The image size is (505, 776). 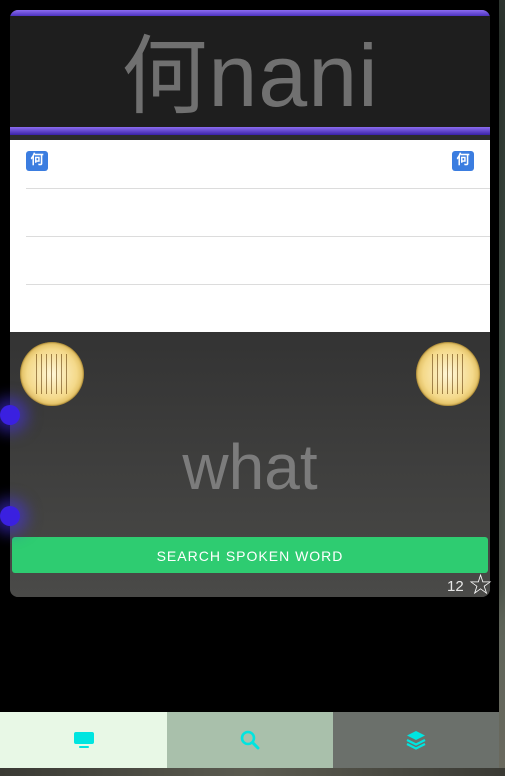 I want to click on card-divider-accent, so click(x=250, y=131).